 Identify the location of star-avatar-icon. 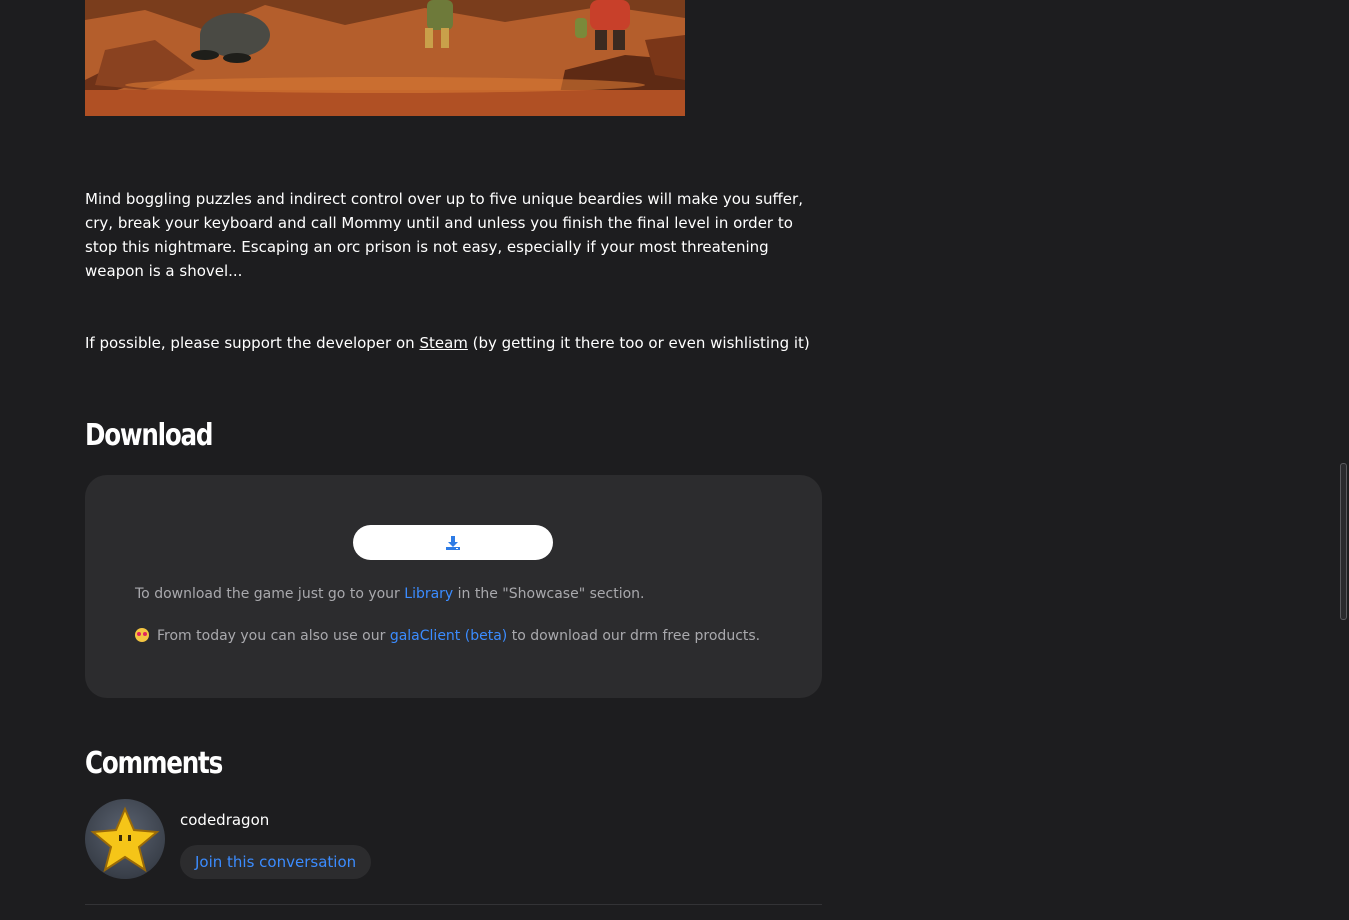
(125, 839).